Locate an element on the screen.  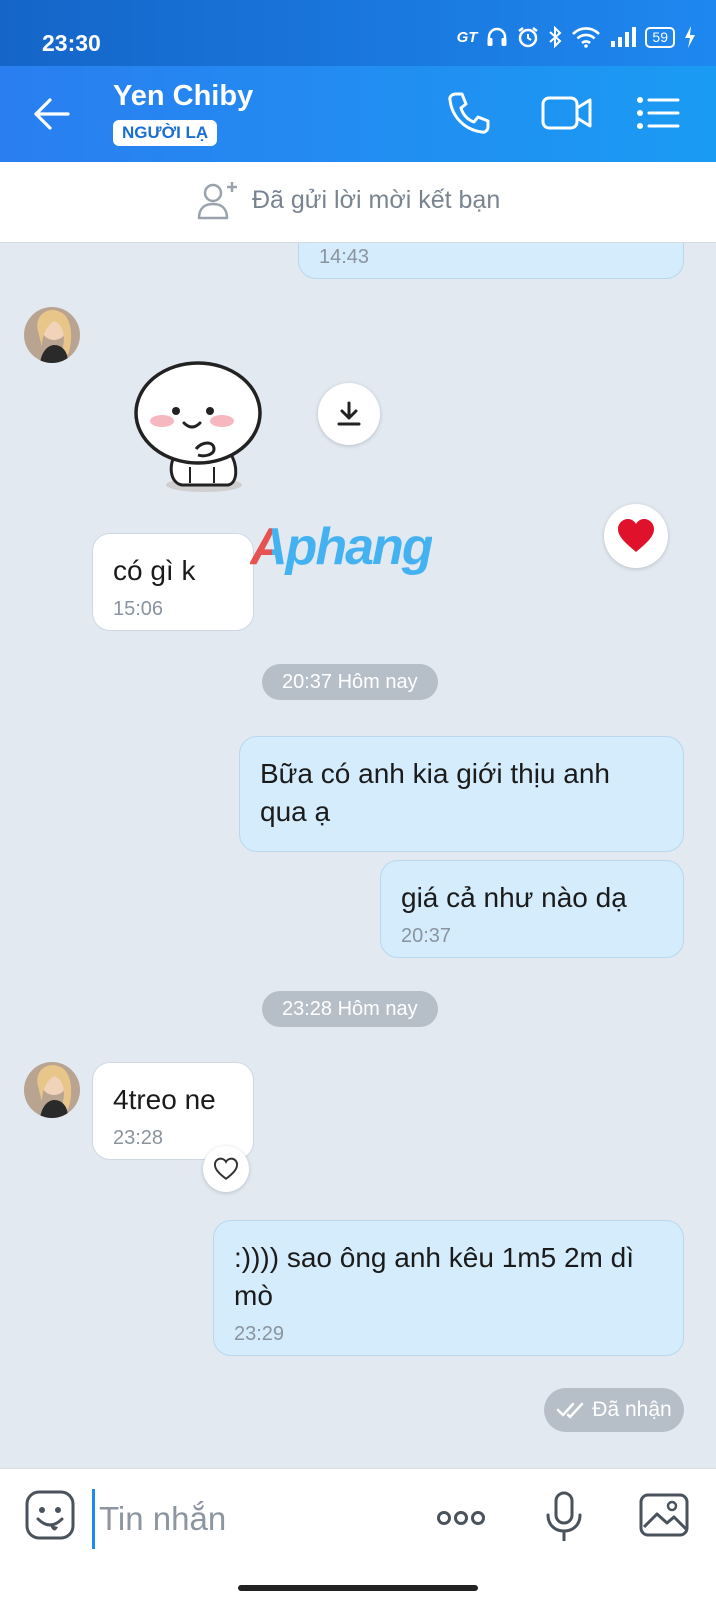
bluetooth-icon is located at coordinates (555, 37).